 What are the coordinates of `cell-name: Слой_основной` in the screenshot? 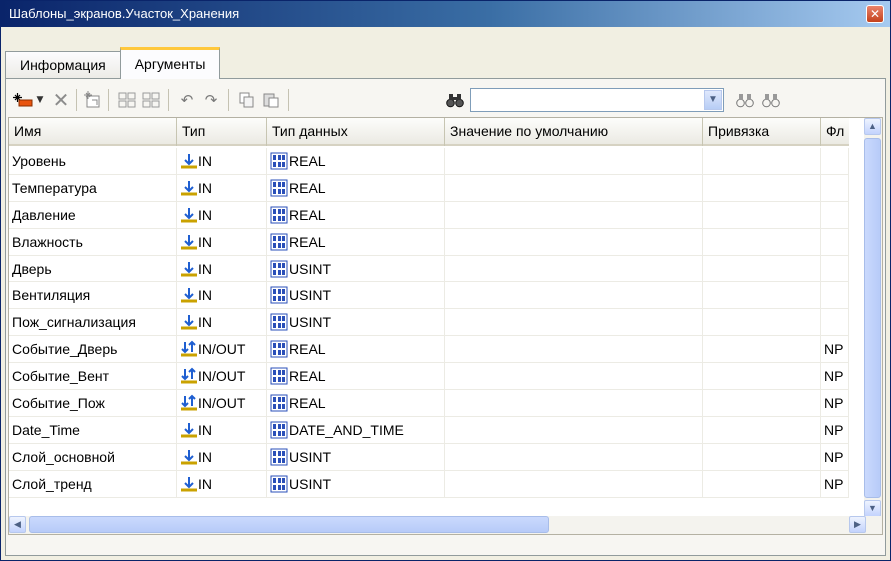 It's located at (93, 456).